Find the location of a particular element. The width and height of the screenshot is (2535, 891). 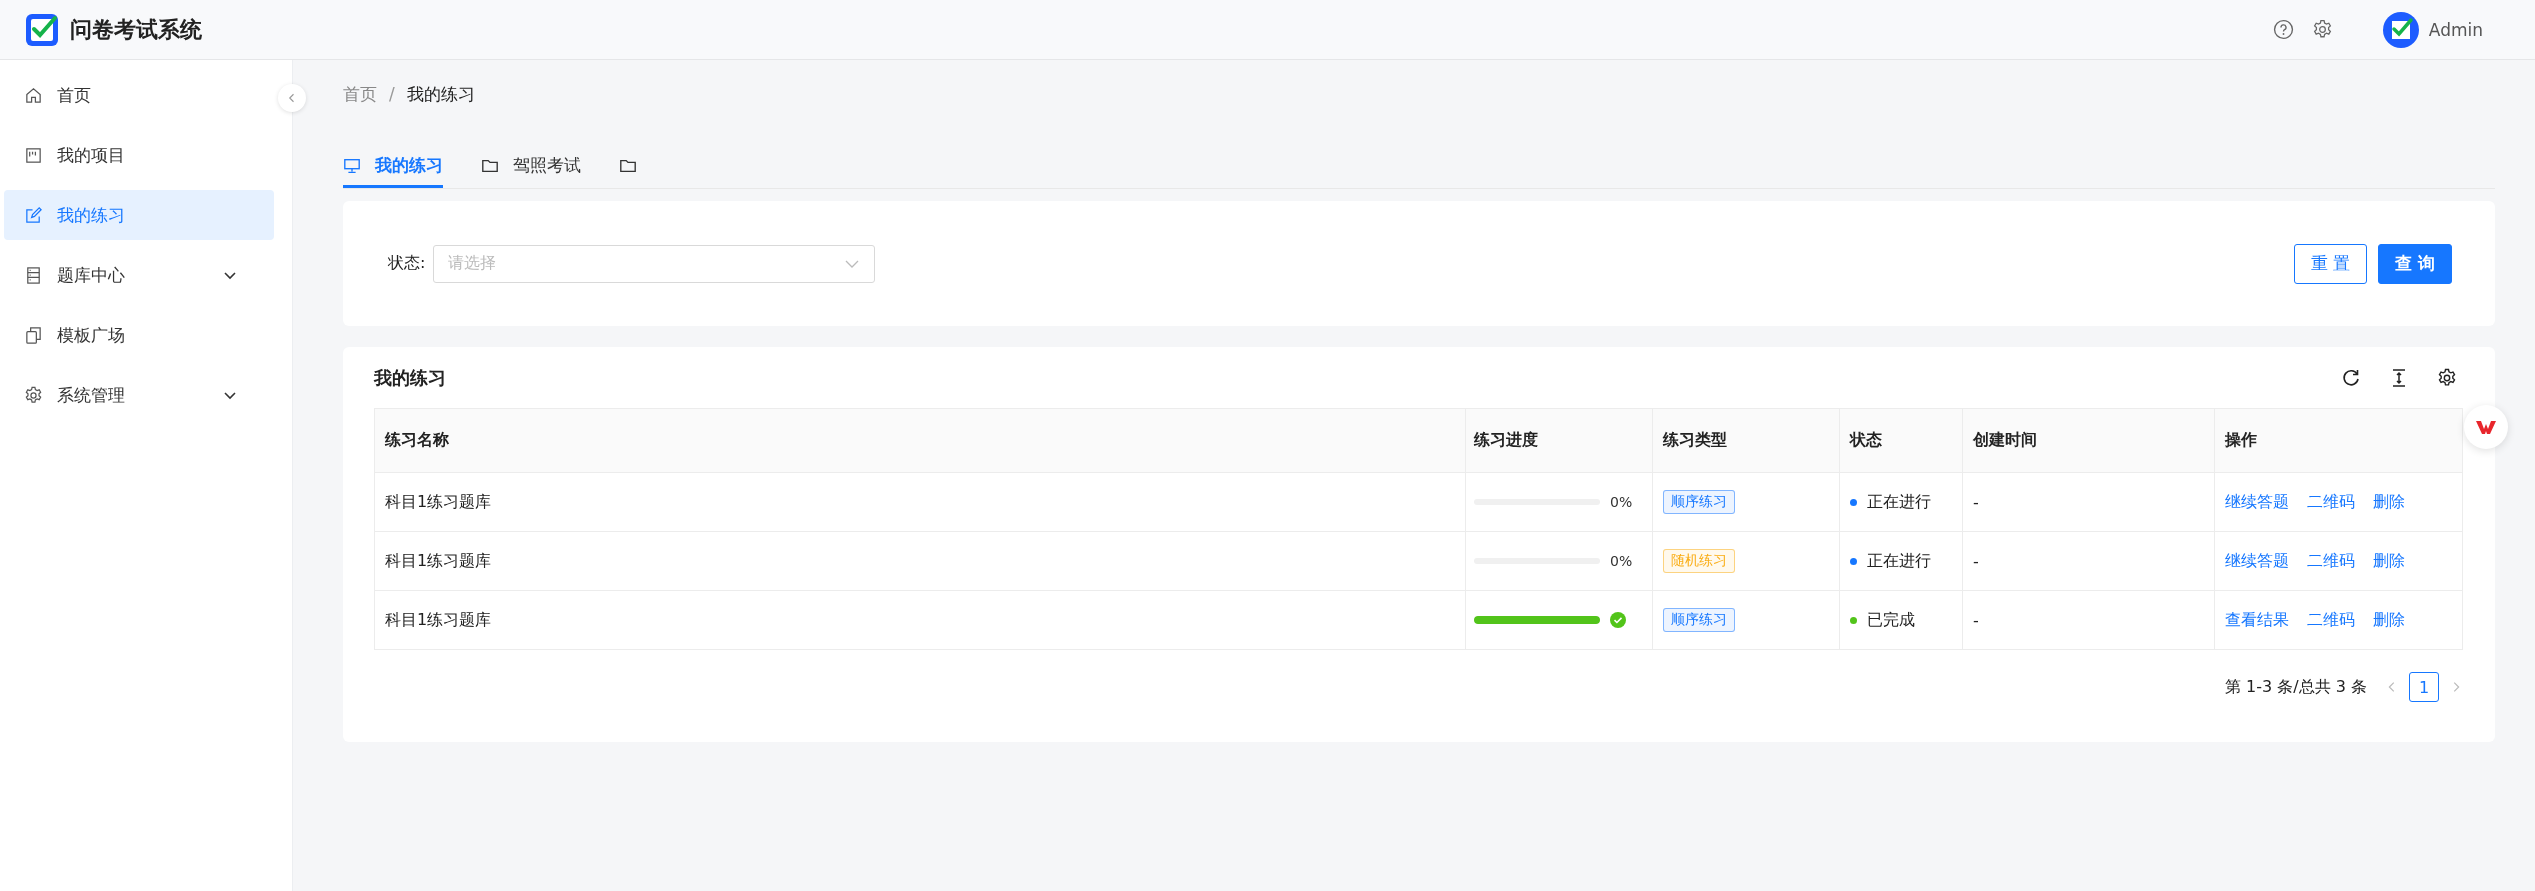

type-tag: 随机练习 is located at coordinates (1699, 561).